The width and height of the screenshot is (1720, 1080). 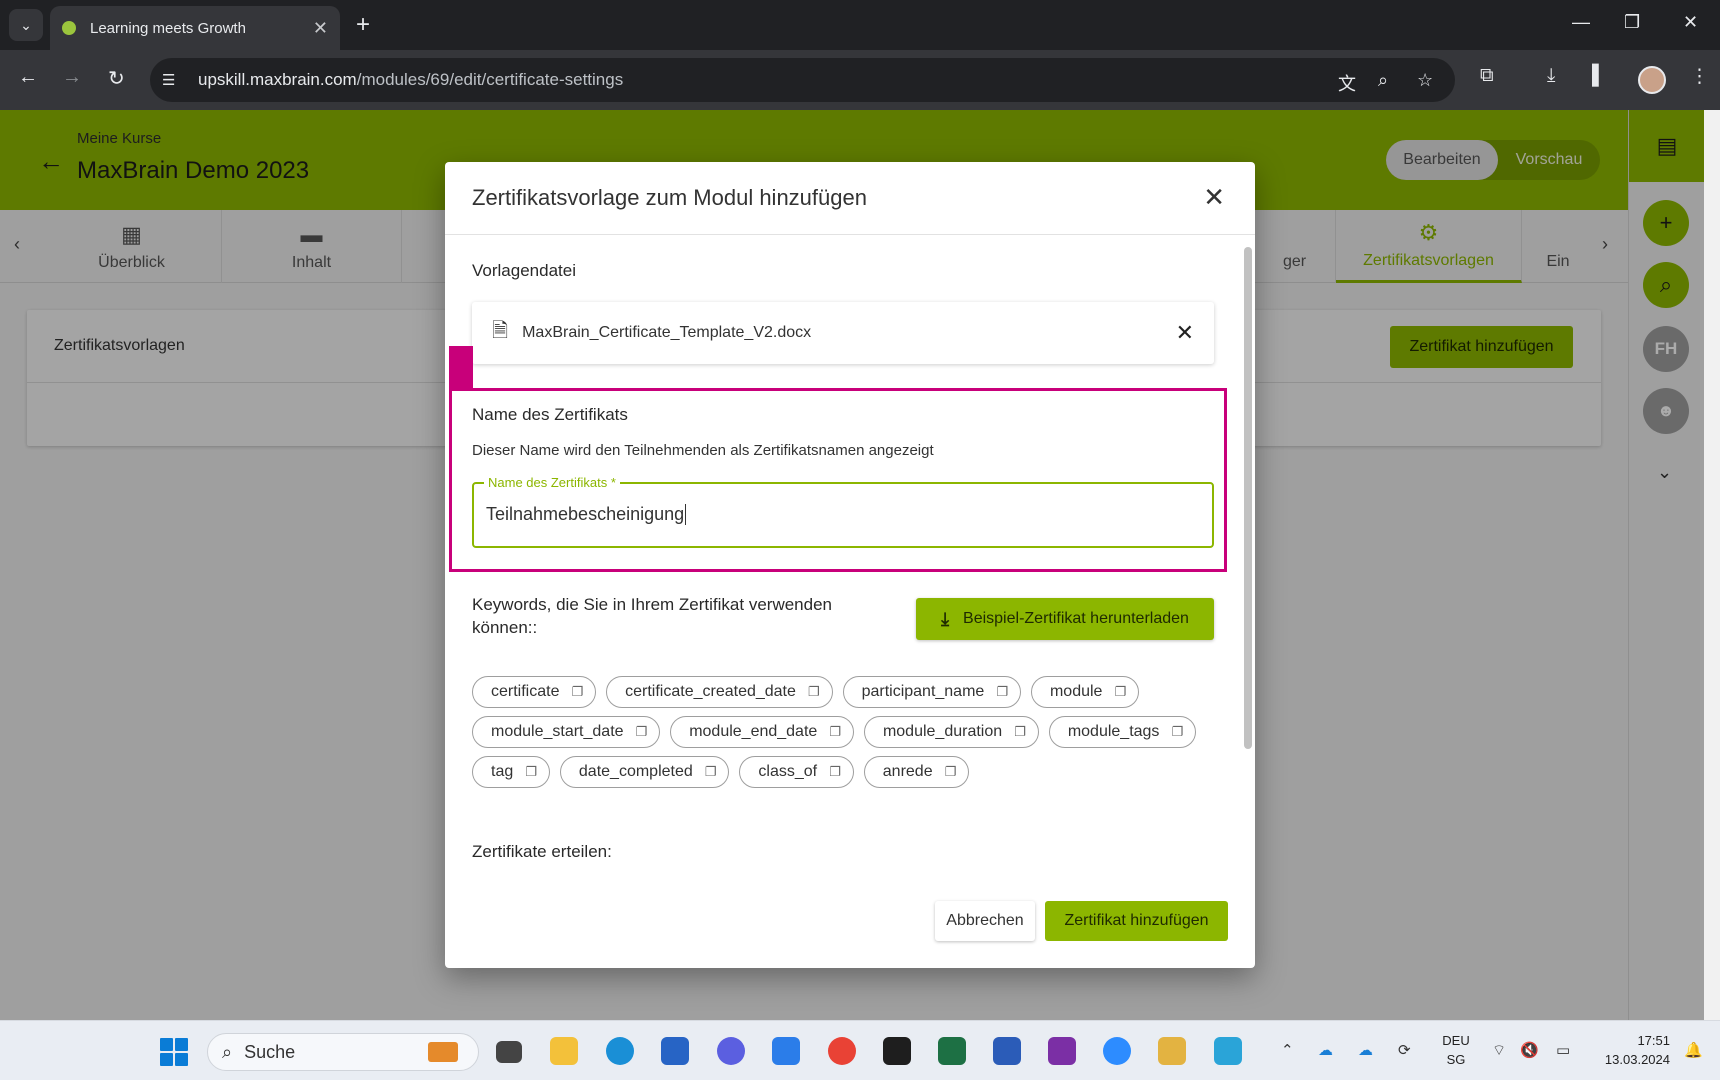 I want to click on battery-icon: ▭, so click(x=1563, y=1050).